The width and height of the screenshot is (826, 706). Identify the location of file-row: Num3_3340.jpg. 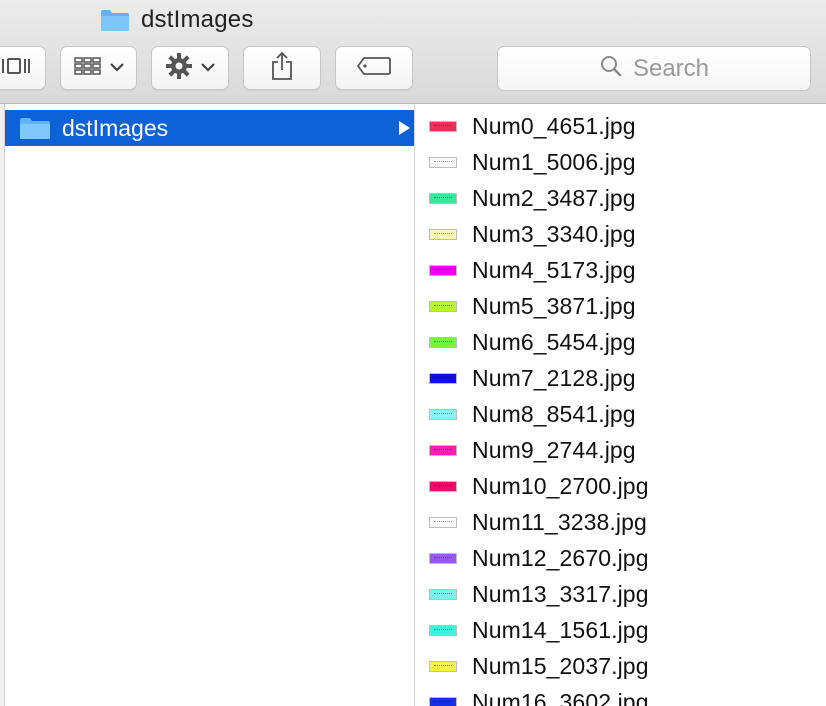
(620, 234).